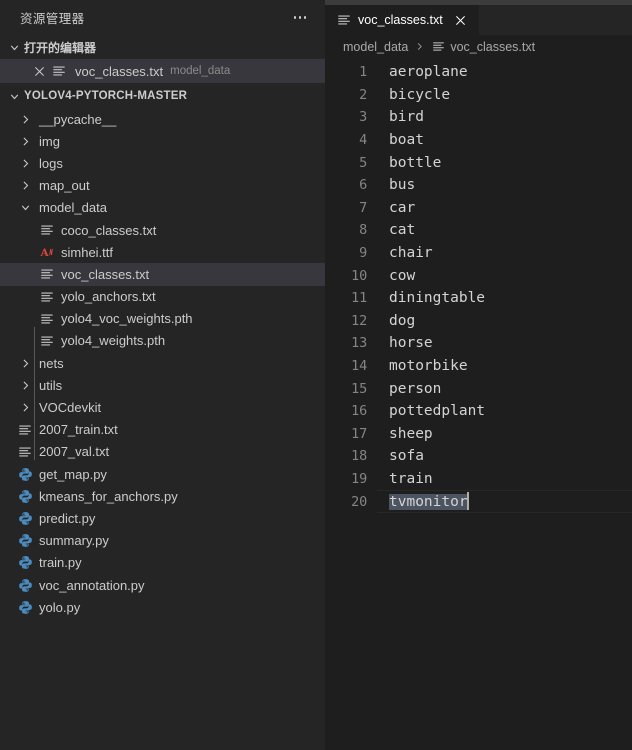  Describe the element at coordinates (478, 411) in the screenshot. I see `code-line: 16 pottedplant` at that location.